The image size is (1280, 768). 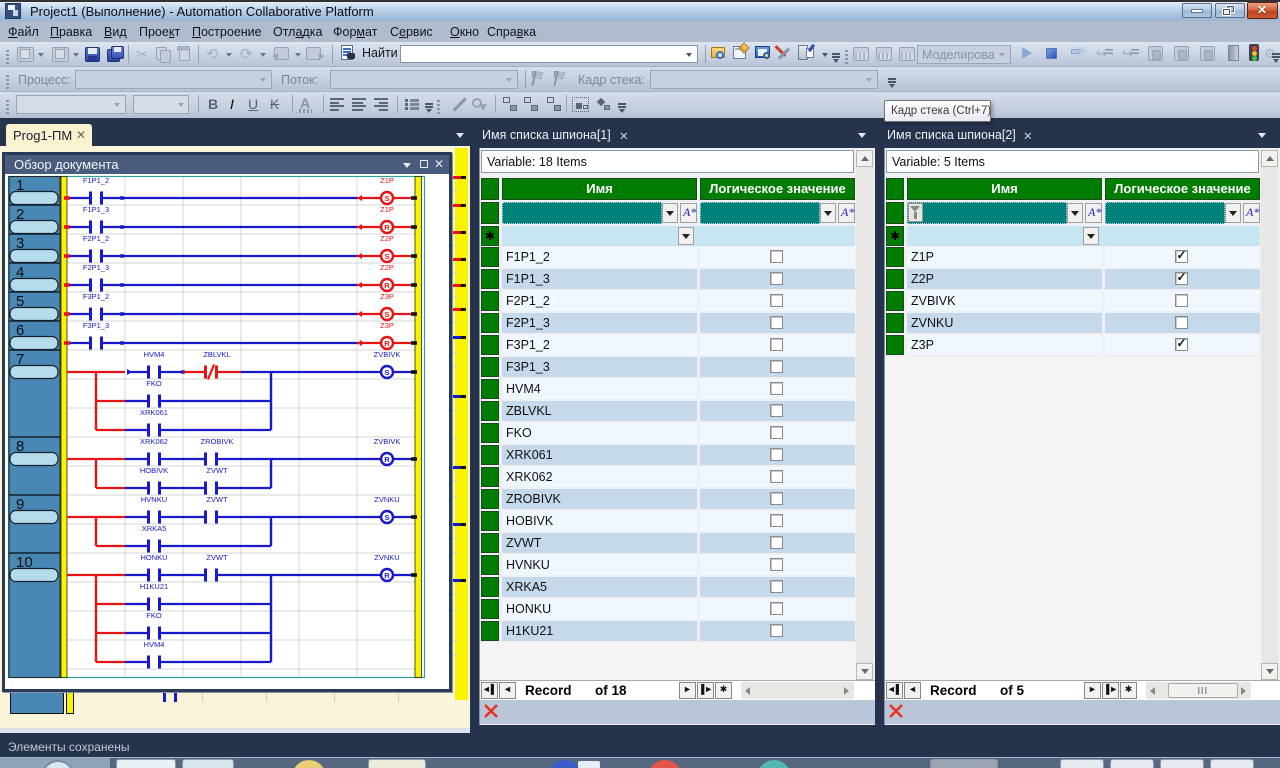 I want to click on svg-text: XRKA5, so click(x=154, y=528).